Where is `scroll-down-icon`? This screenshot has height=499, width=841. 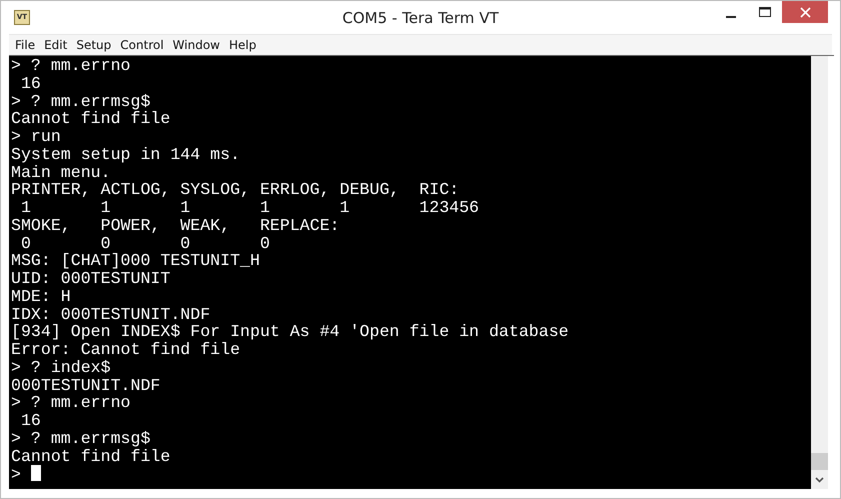 scroll-down-icon is located at coordinates (819, 480).